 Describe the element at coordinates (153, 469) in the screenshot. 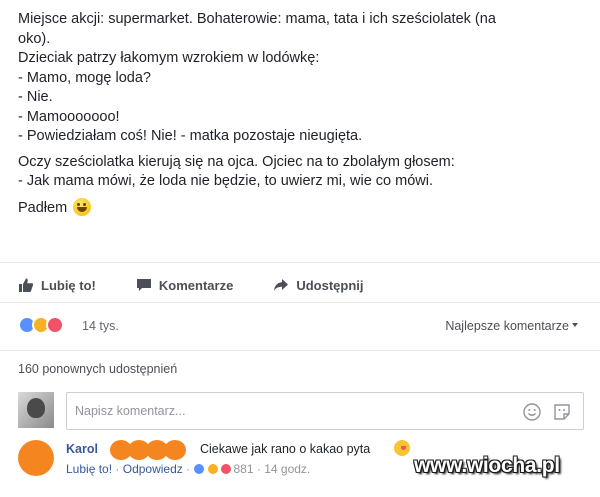

I see `comment-reply-link: Odpowiedz` at that location.